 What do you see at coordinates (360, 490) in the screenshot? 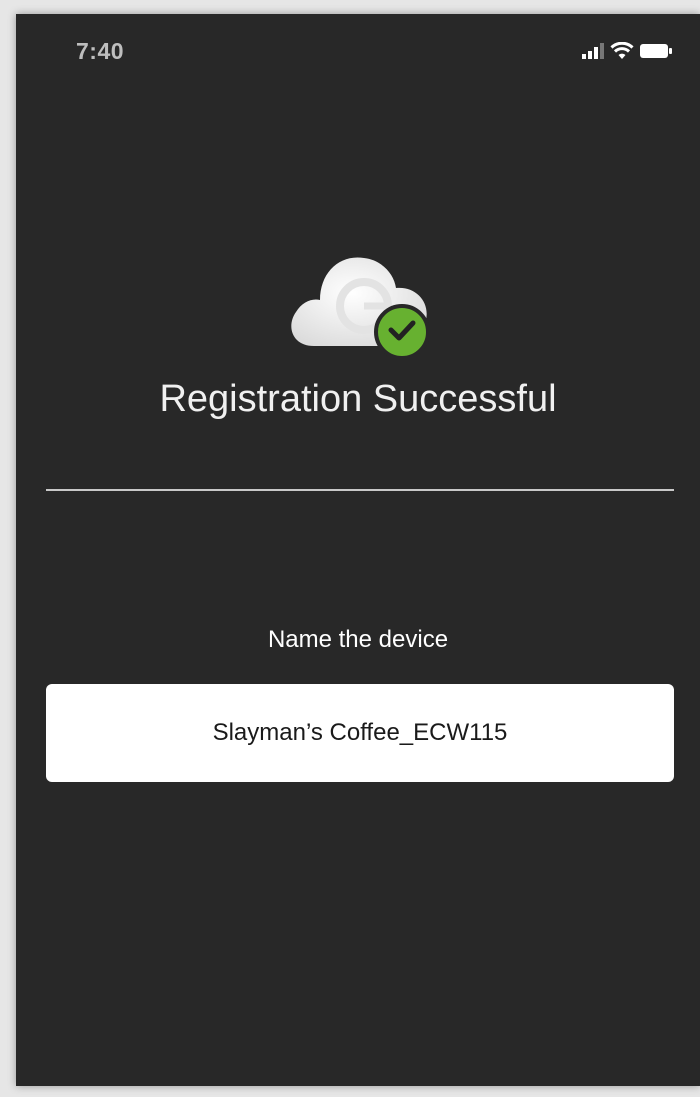
I see `divider` at bounding box center [360, 490].